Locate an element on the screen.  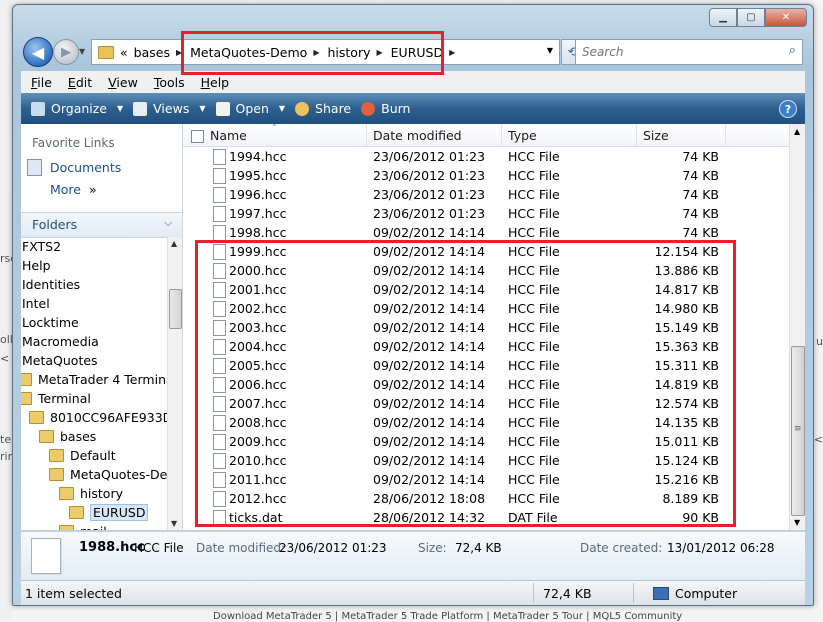
tree-item-metatrader4: MetaTrader 4 Termina is located at coordinates (94, 379).